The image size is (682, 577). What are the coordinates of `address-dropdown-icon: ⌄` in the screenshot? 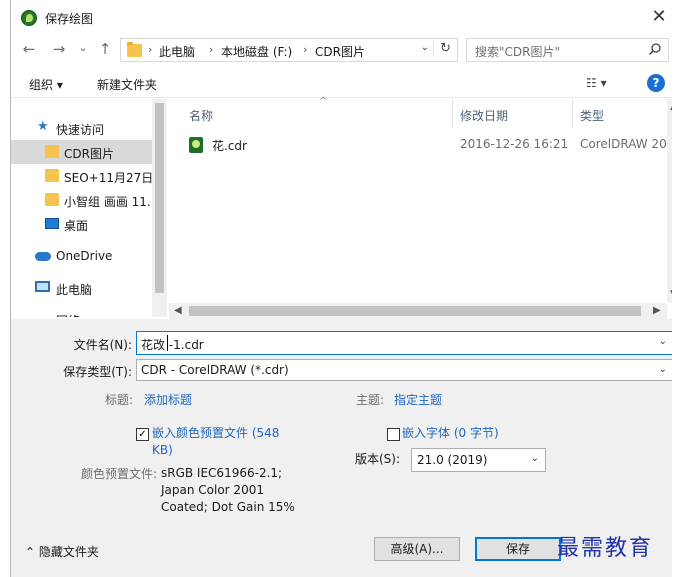 It's located at (425, 47).